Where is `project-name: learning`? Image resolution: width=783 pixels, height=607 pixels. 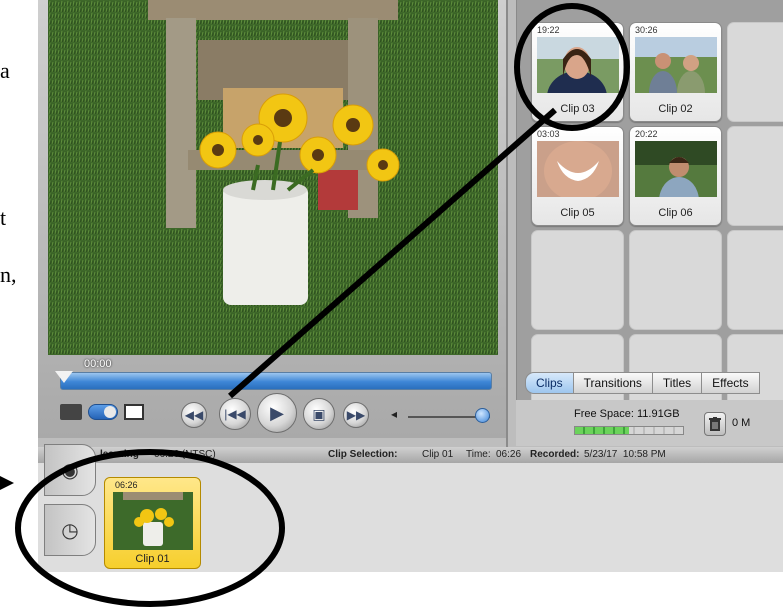
project-name: learning is located at coordinates (119, 454).